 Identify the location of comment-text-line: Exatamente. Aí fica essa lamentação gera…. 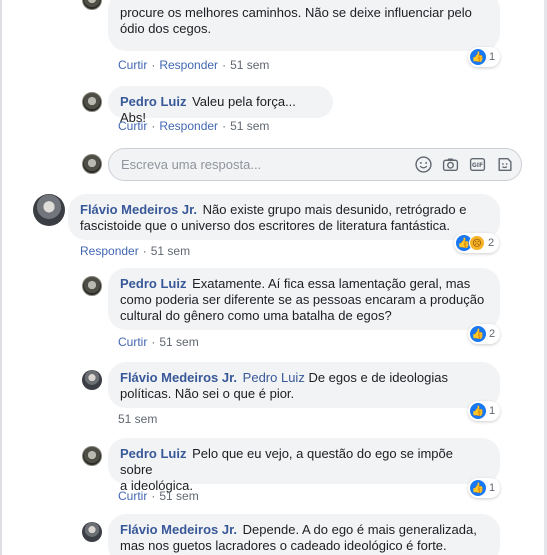
(331, 283).